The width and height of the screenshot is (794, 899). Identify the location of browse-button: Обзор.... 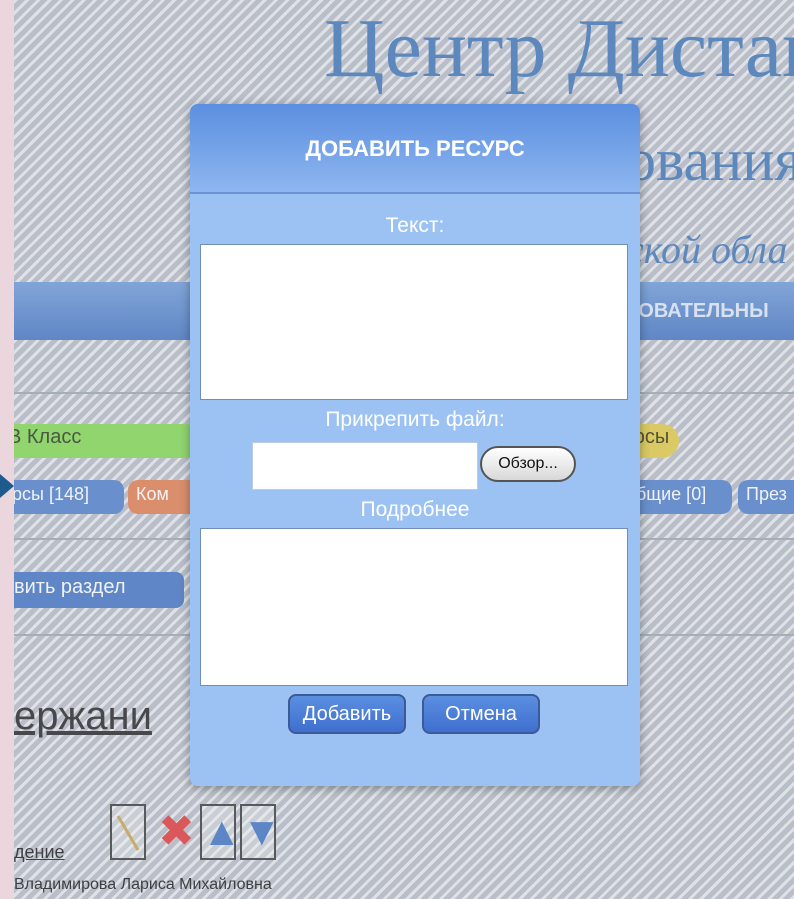
(528, 464).